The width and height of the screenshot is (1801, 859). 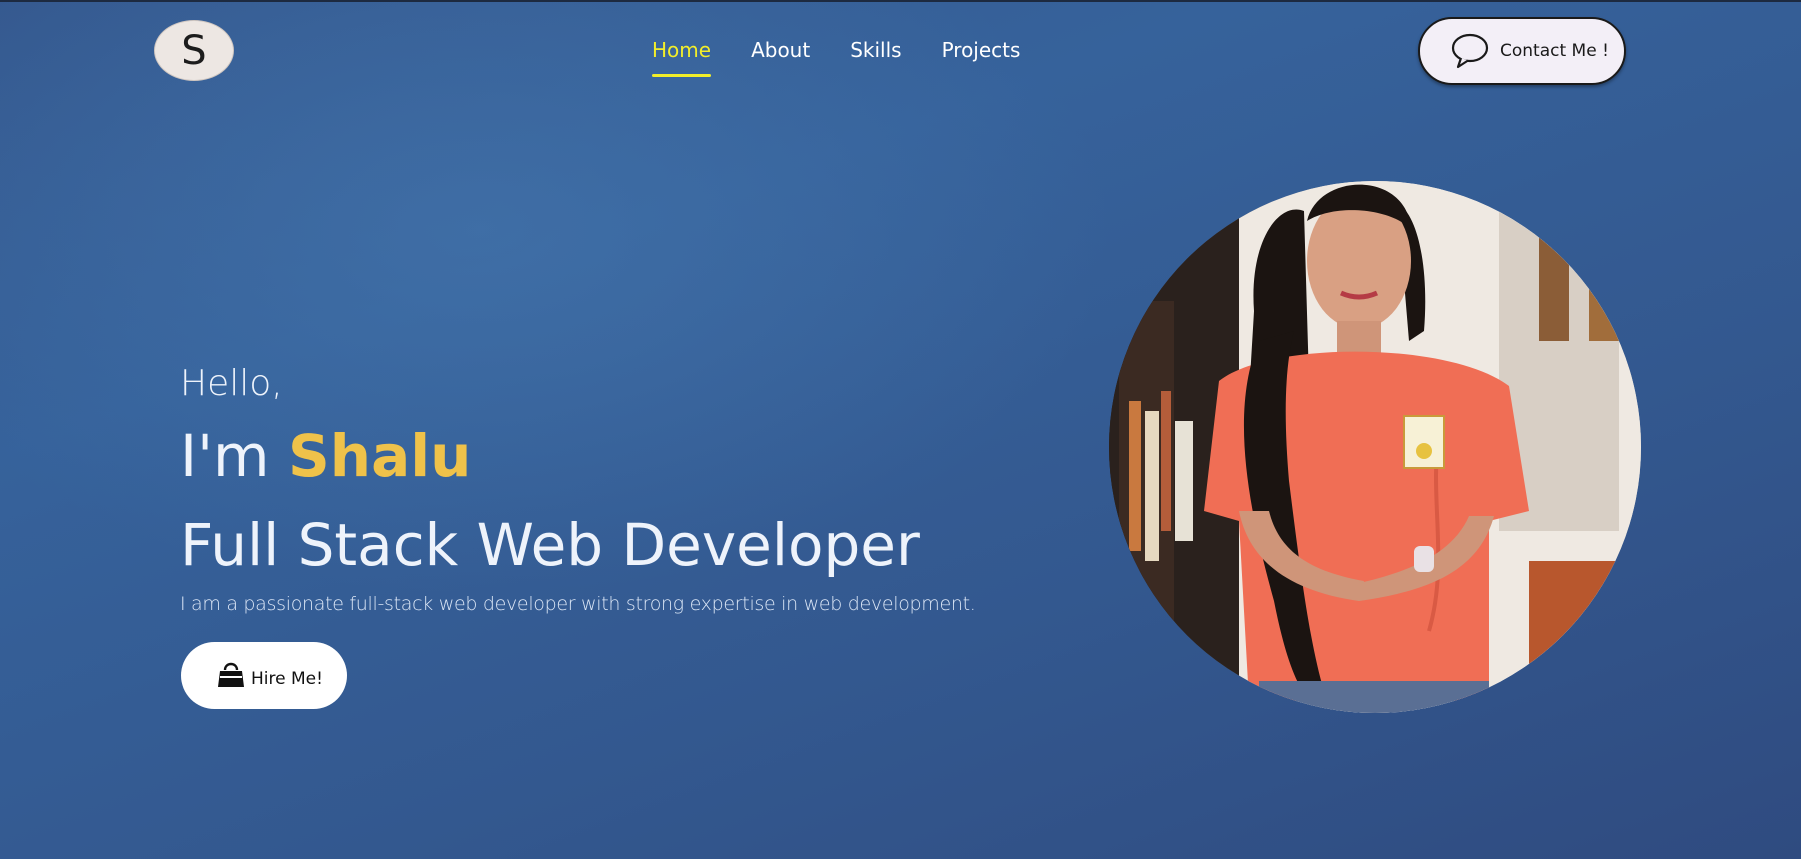 What do you see at coordinates (231, 383) in the screenshot?
I see `hero-greeting: Hello,` at bounding box center [231, 383].